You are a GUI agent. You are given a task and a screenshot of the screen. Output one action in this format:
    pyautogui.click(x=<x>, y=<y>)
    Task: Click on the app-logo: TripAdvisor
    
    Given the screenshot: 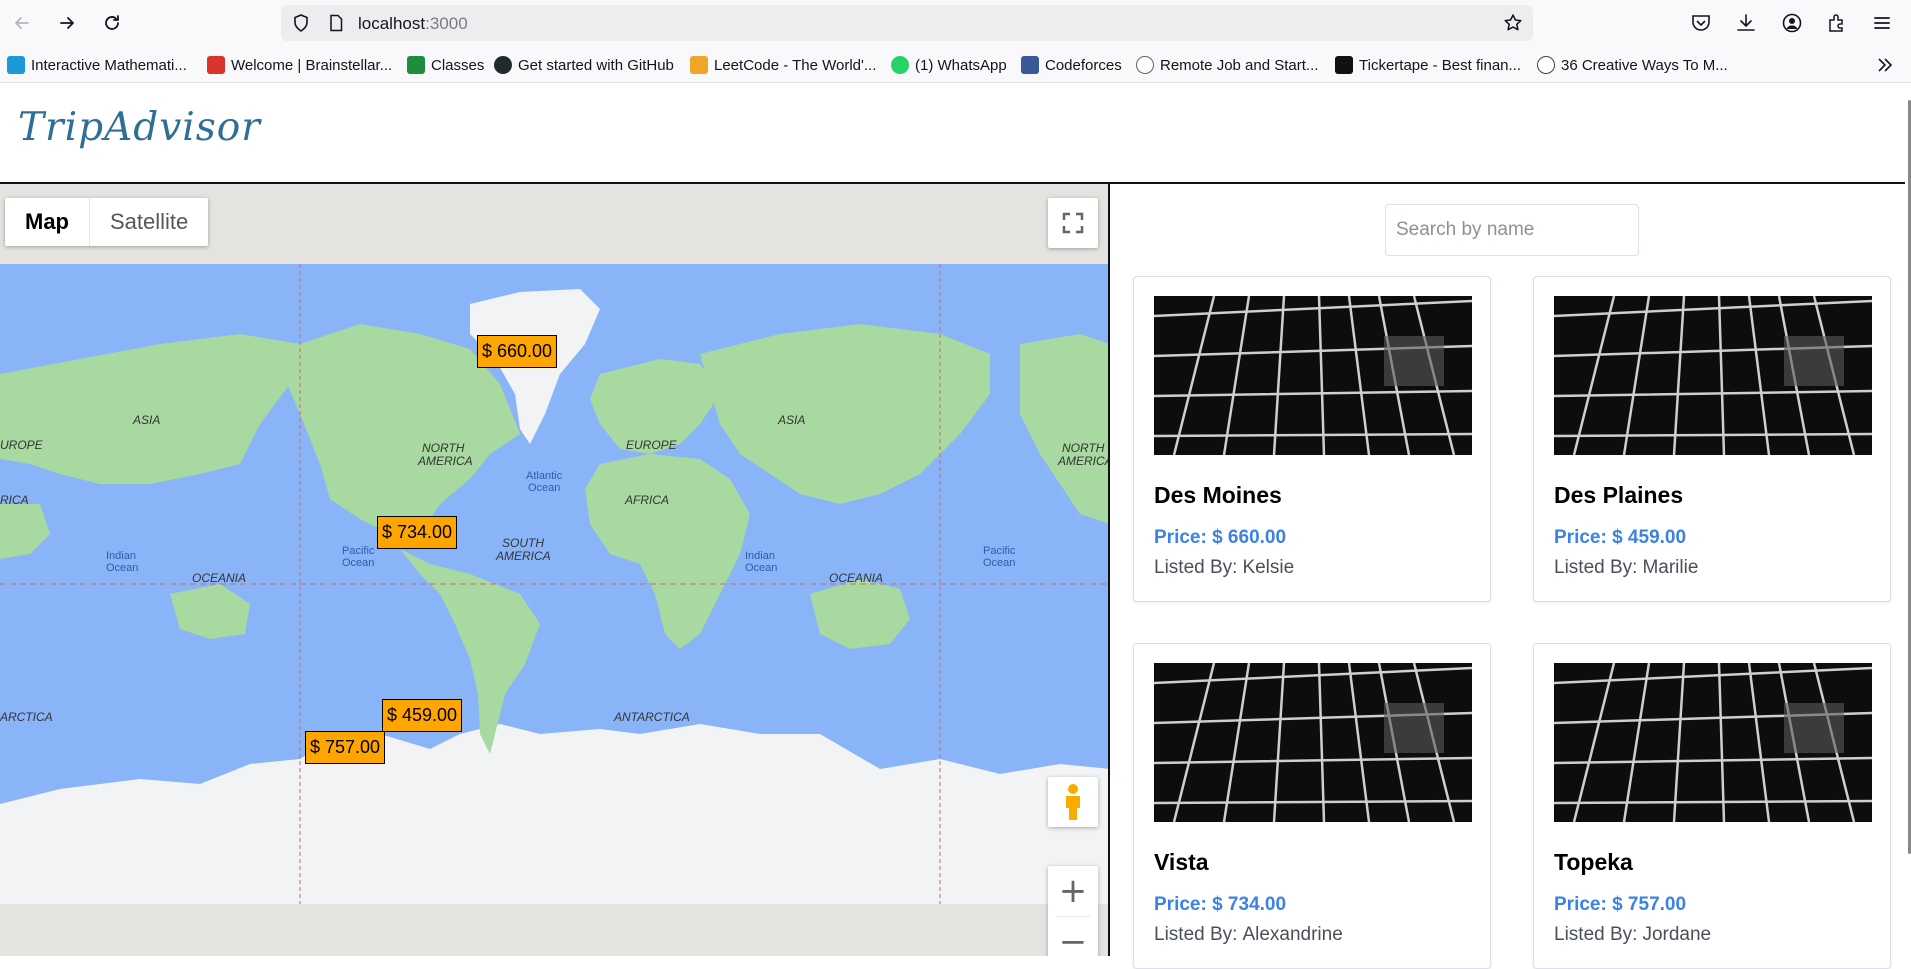 What is the action you would take?
    pyautogui.click(x=139, y=127)
    